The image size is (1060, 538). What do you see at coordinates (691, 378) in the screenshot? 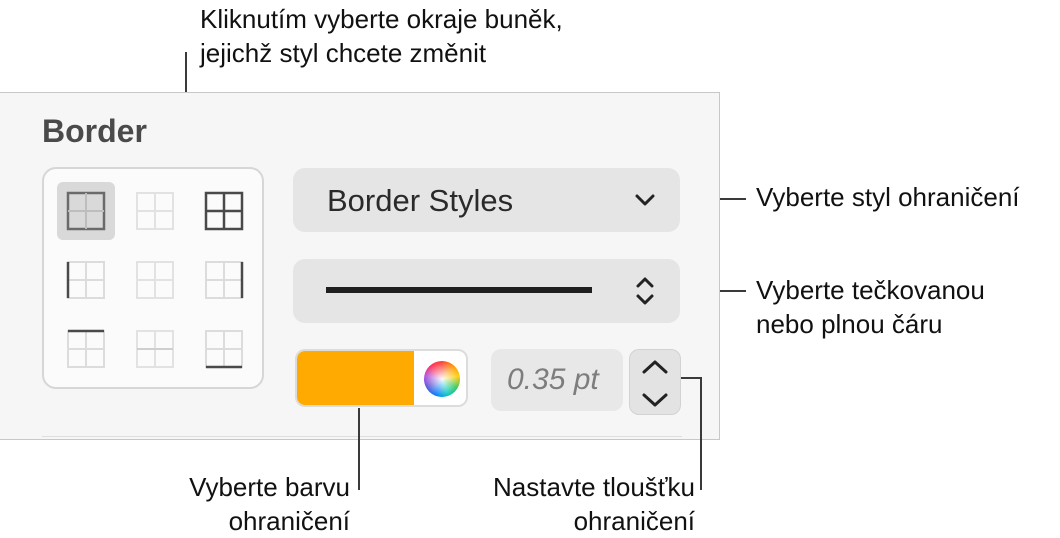
I see `callout-thickness-leader-h` at bounding box center [691, 378].